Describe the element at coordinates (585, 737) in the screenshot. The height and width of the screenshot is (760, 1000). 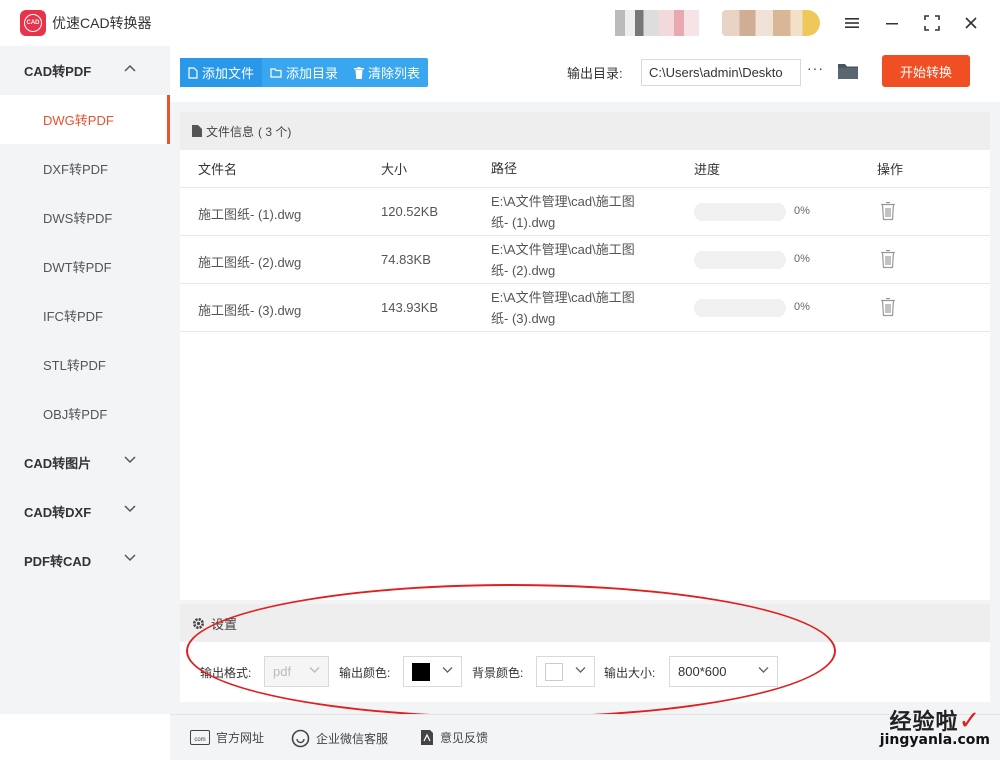
I see `footer: com 官方网址 企业微信客服 意见反馈` at that location.